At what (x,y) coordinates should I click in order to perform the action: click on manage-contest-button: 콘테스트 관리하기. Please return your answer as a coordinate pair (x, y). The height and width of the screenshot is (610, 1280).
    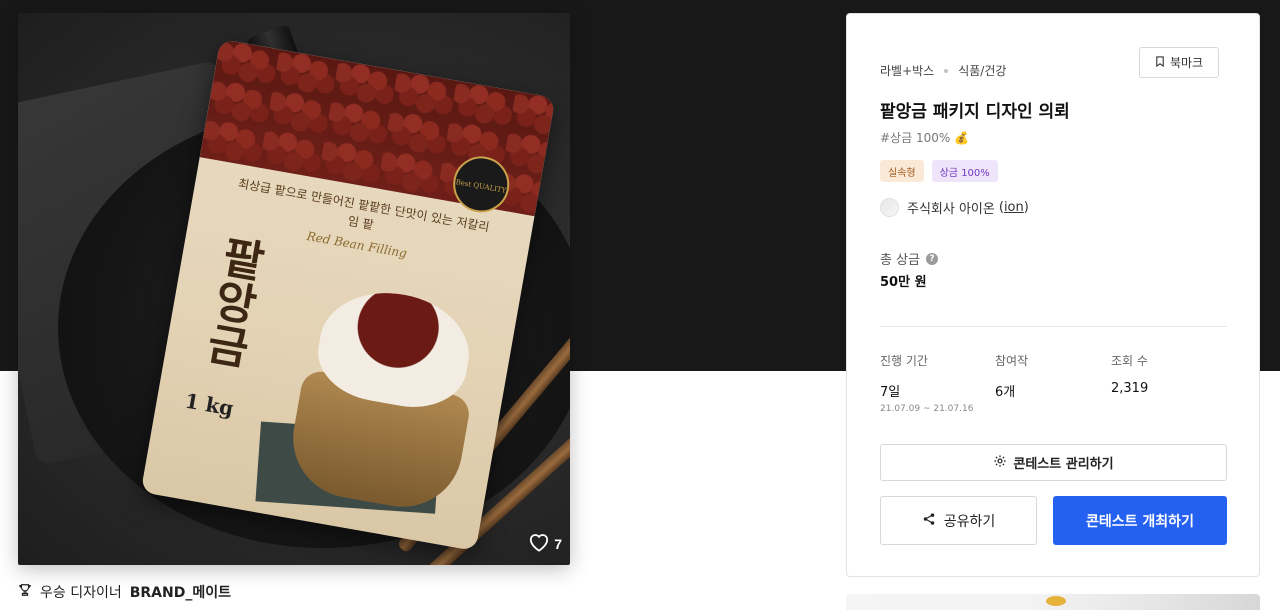
    Looking at the image, I should click on (1053, 462).